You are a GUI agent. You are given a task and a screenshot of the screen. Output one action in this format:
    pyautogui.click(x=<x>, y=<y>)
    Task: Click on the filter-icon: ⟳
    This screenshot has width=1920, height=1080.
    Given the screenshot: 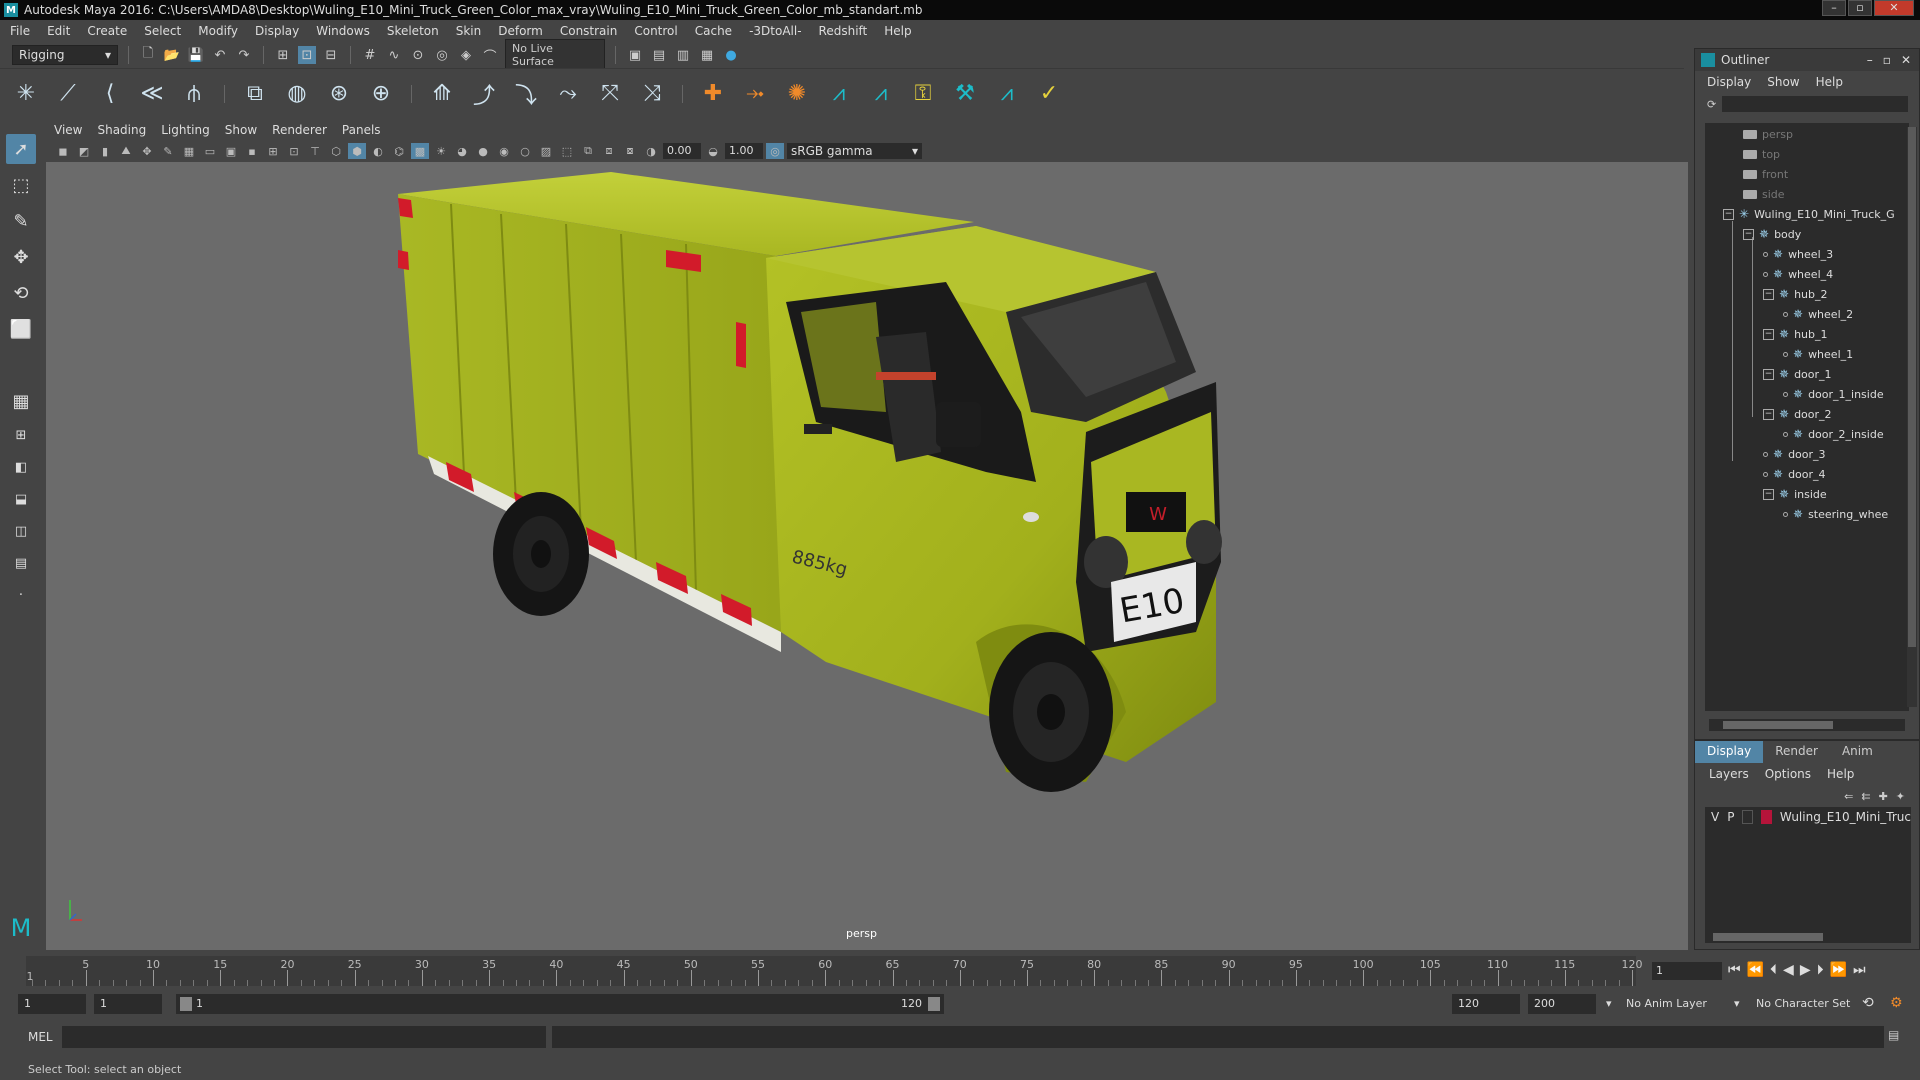 What is the action you would take?
    pyautogui.click(x=1711, y=104)
    